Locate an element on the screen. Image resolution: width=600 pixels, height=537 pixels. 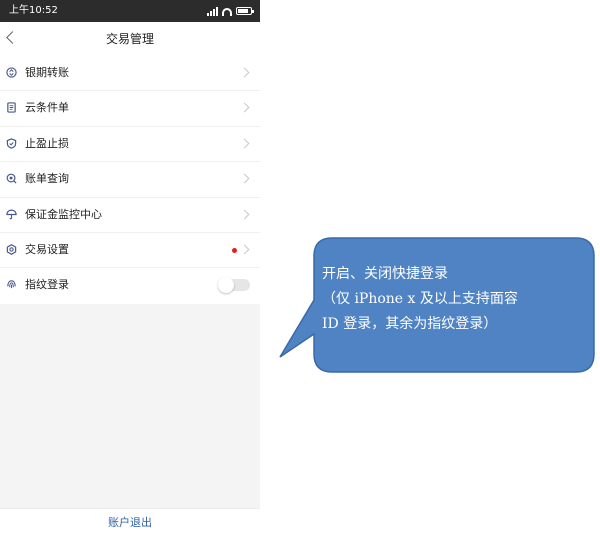
logout-bar: 账户退出 is located at coordinates (130, 522).